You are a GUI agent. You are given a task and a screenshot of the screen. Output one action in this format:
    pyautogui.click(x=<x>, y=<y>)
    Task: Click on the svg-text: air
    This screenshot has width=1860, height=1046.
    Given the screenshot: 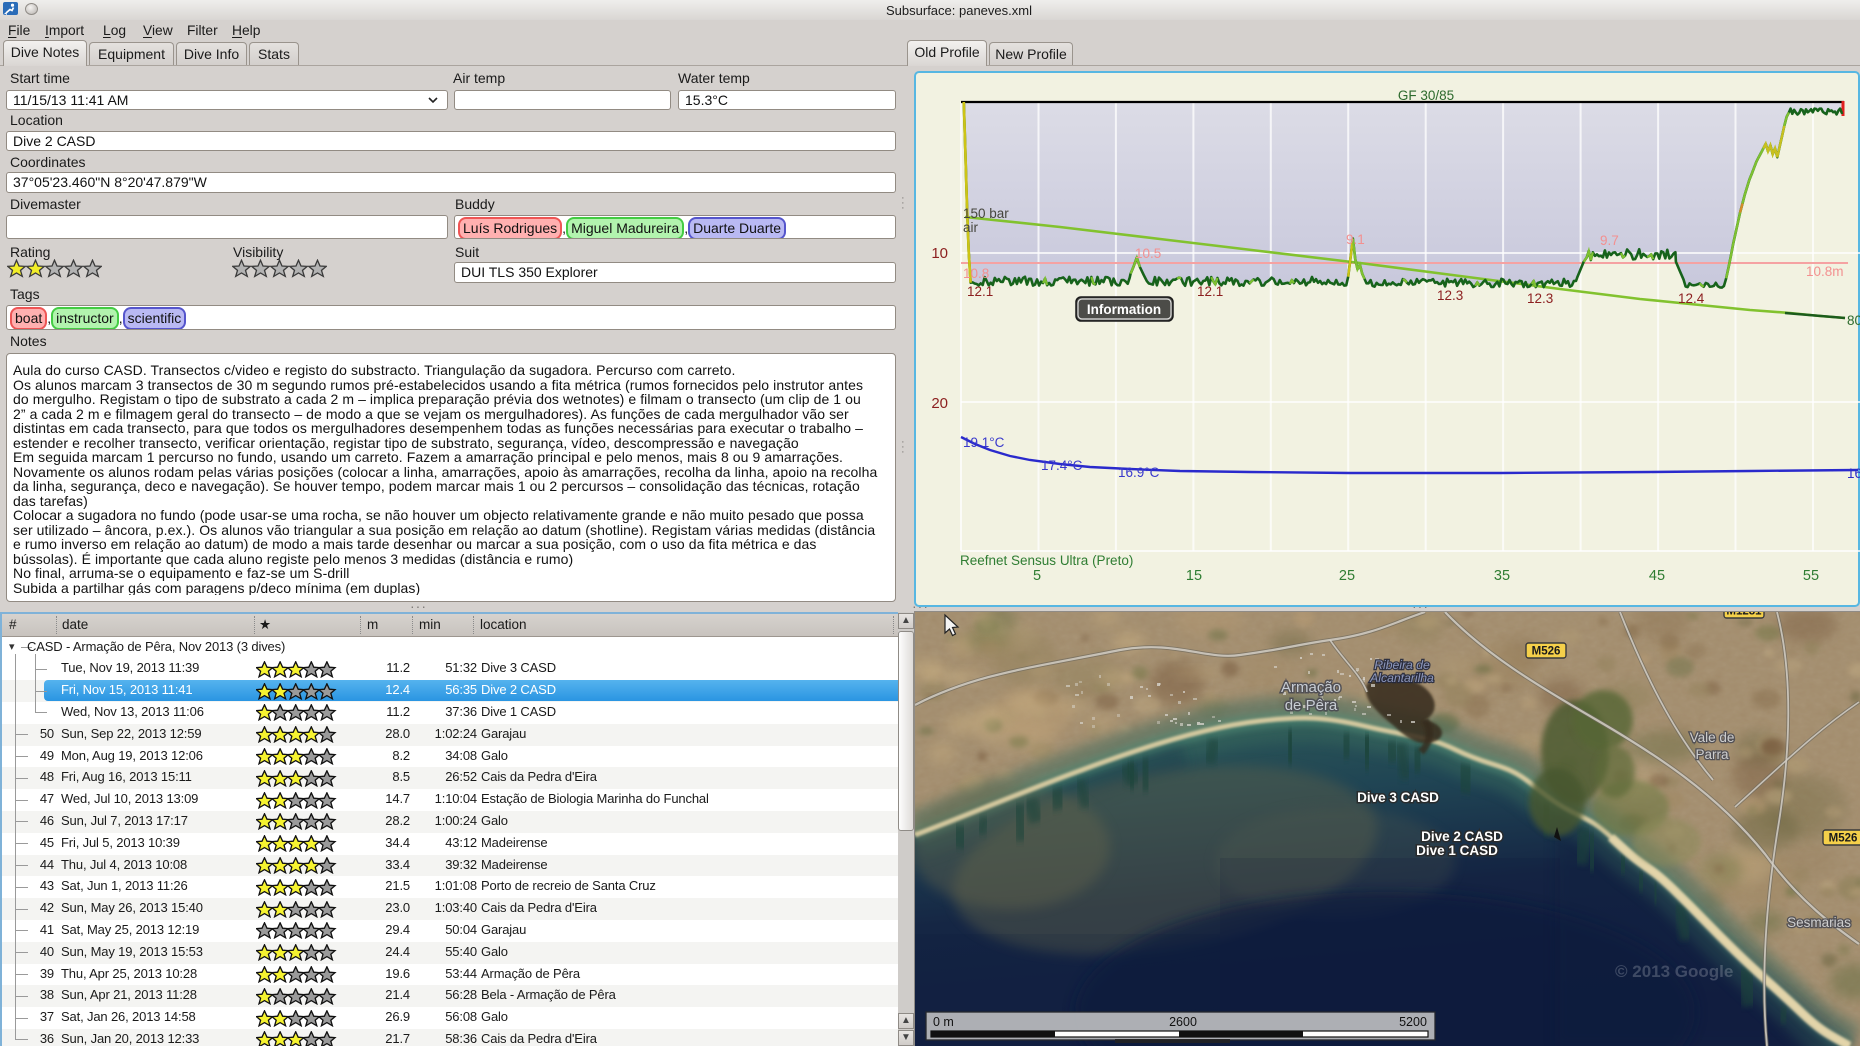 What is the action you would take?
    pyautogui.click(x=971, y=227)
    